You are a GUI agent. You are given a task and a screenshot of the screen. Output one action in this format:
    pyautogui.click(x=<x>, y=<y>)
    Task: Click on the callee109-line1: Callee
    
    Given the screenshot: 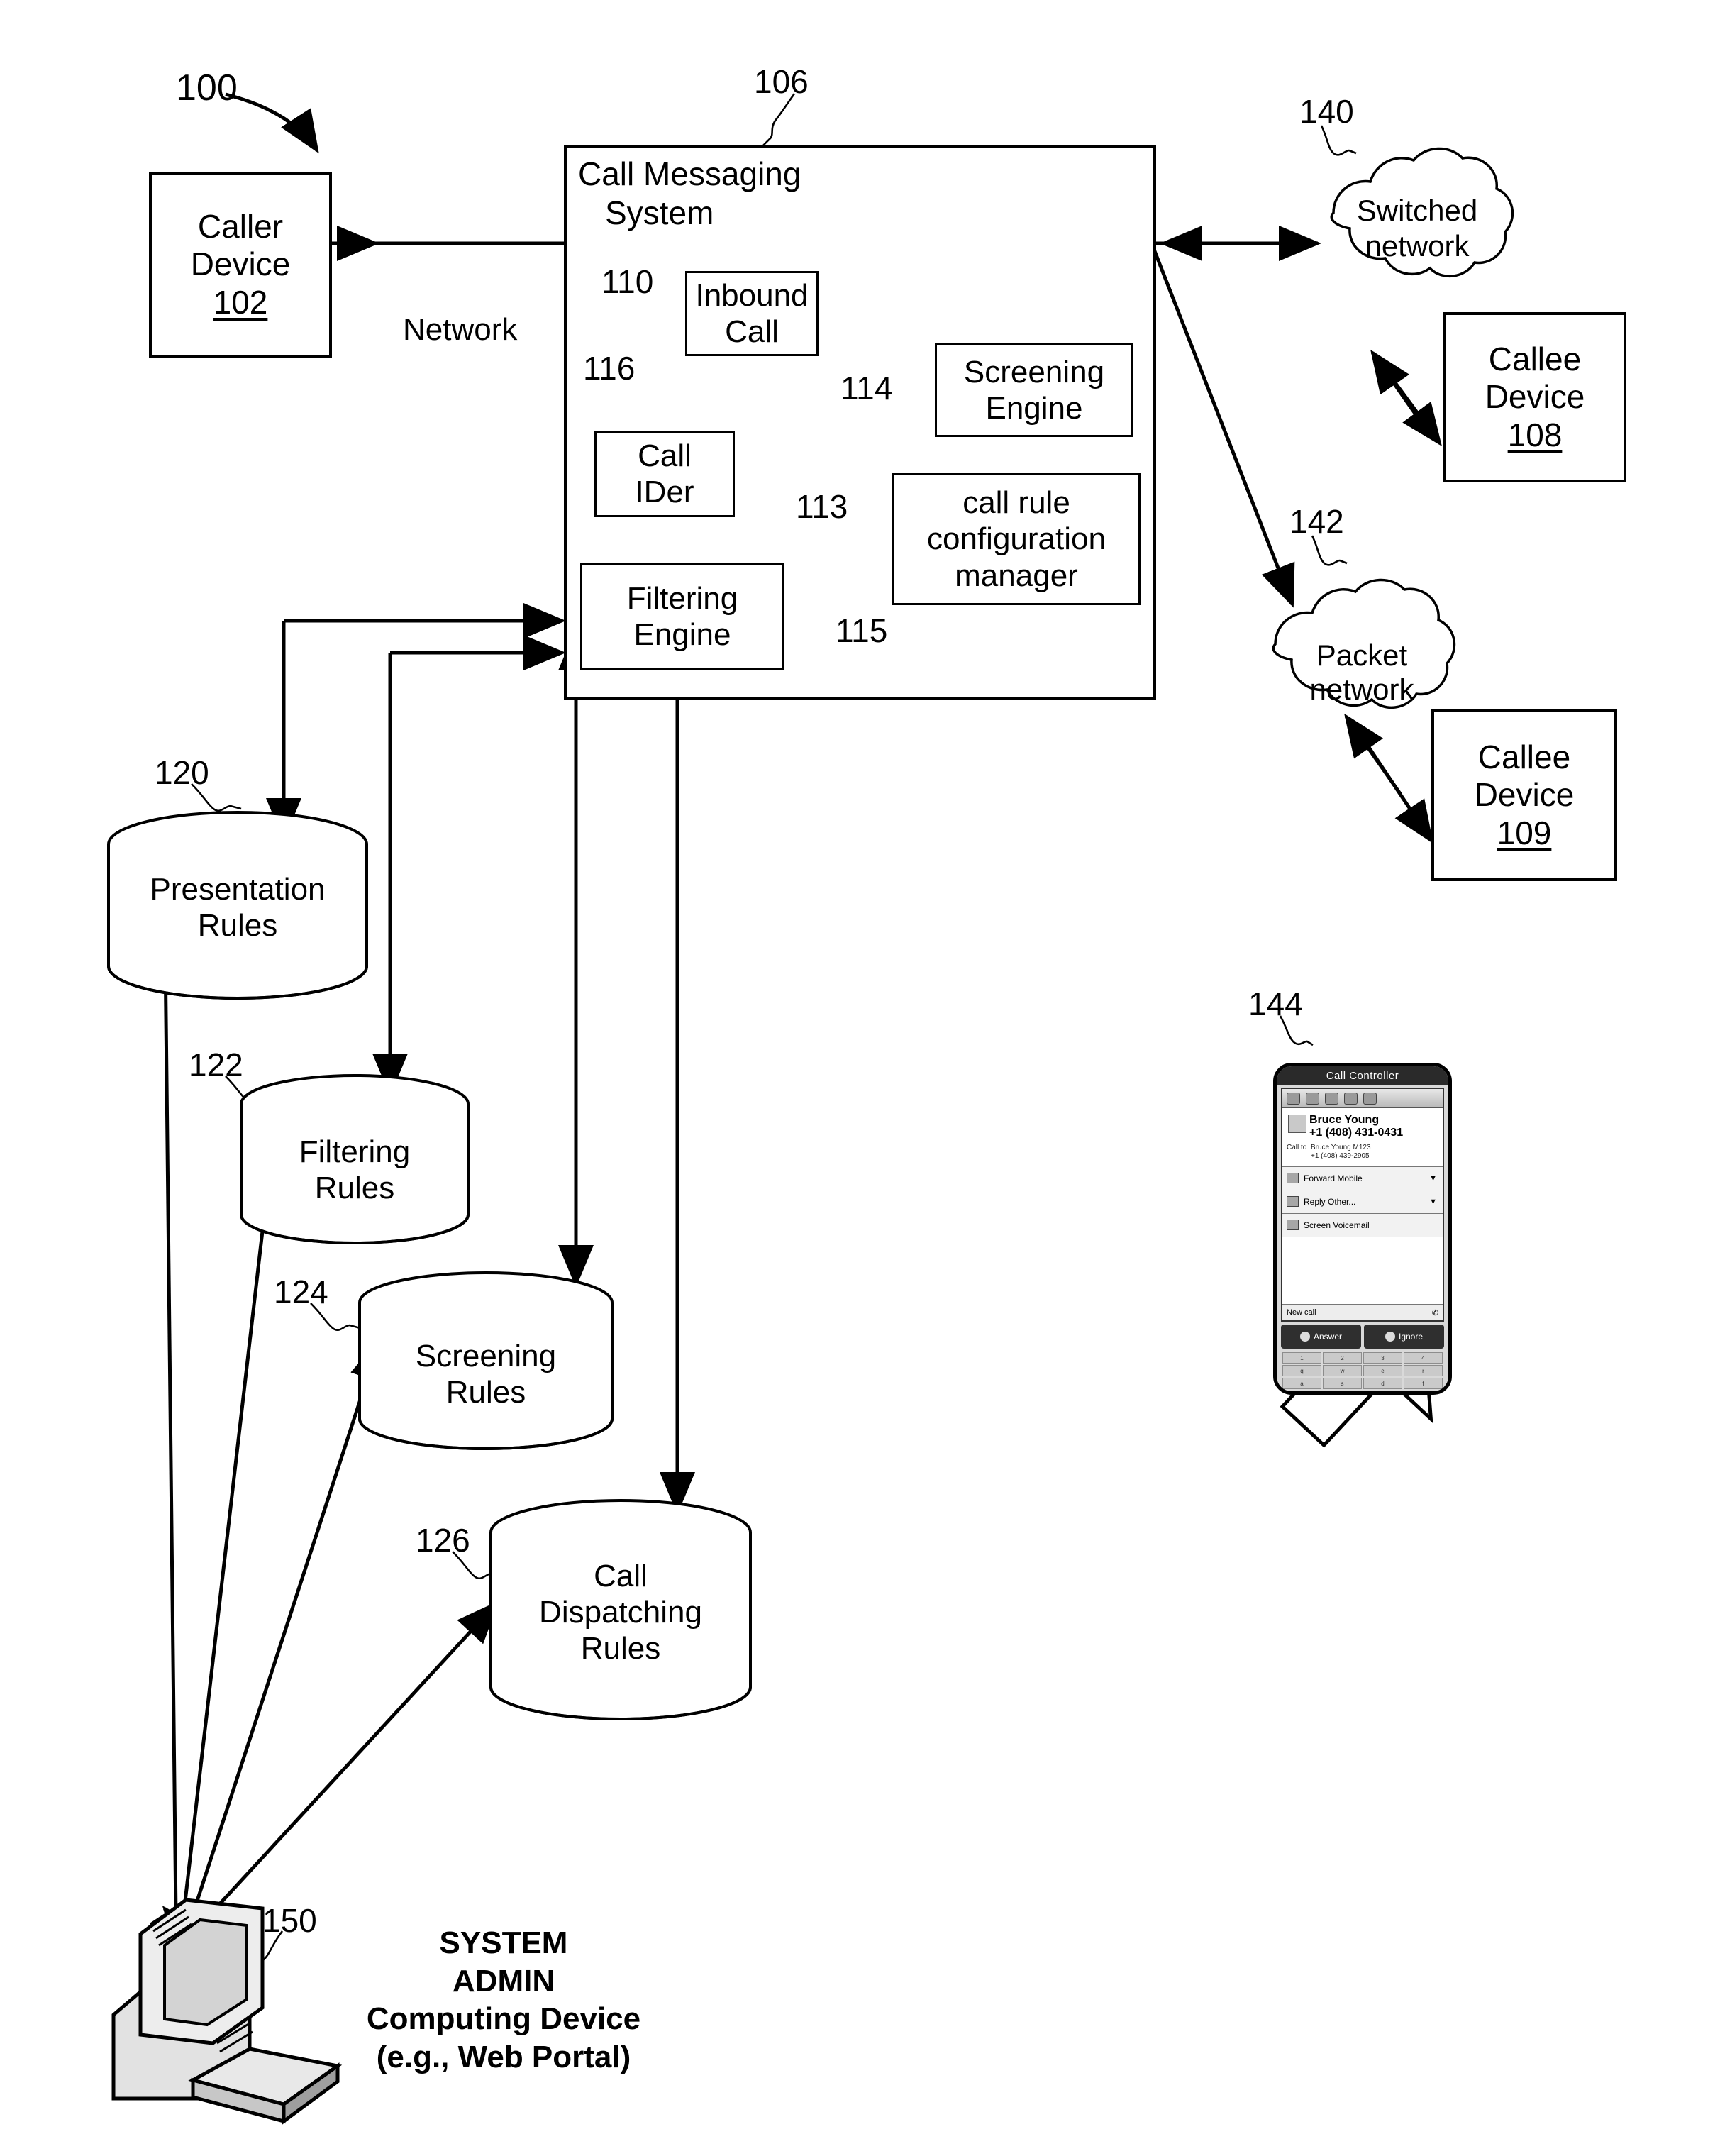 What is the action you would take?
    pyautogui.click(x=1524, y=757)
    